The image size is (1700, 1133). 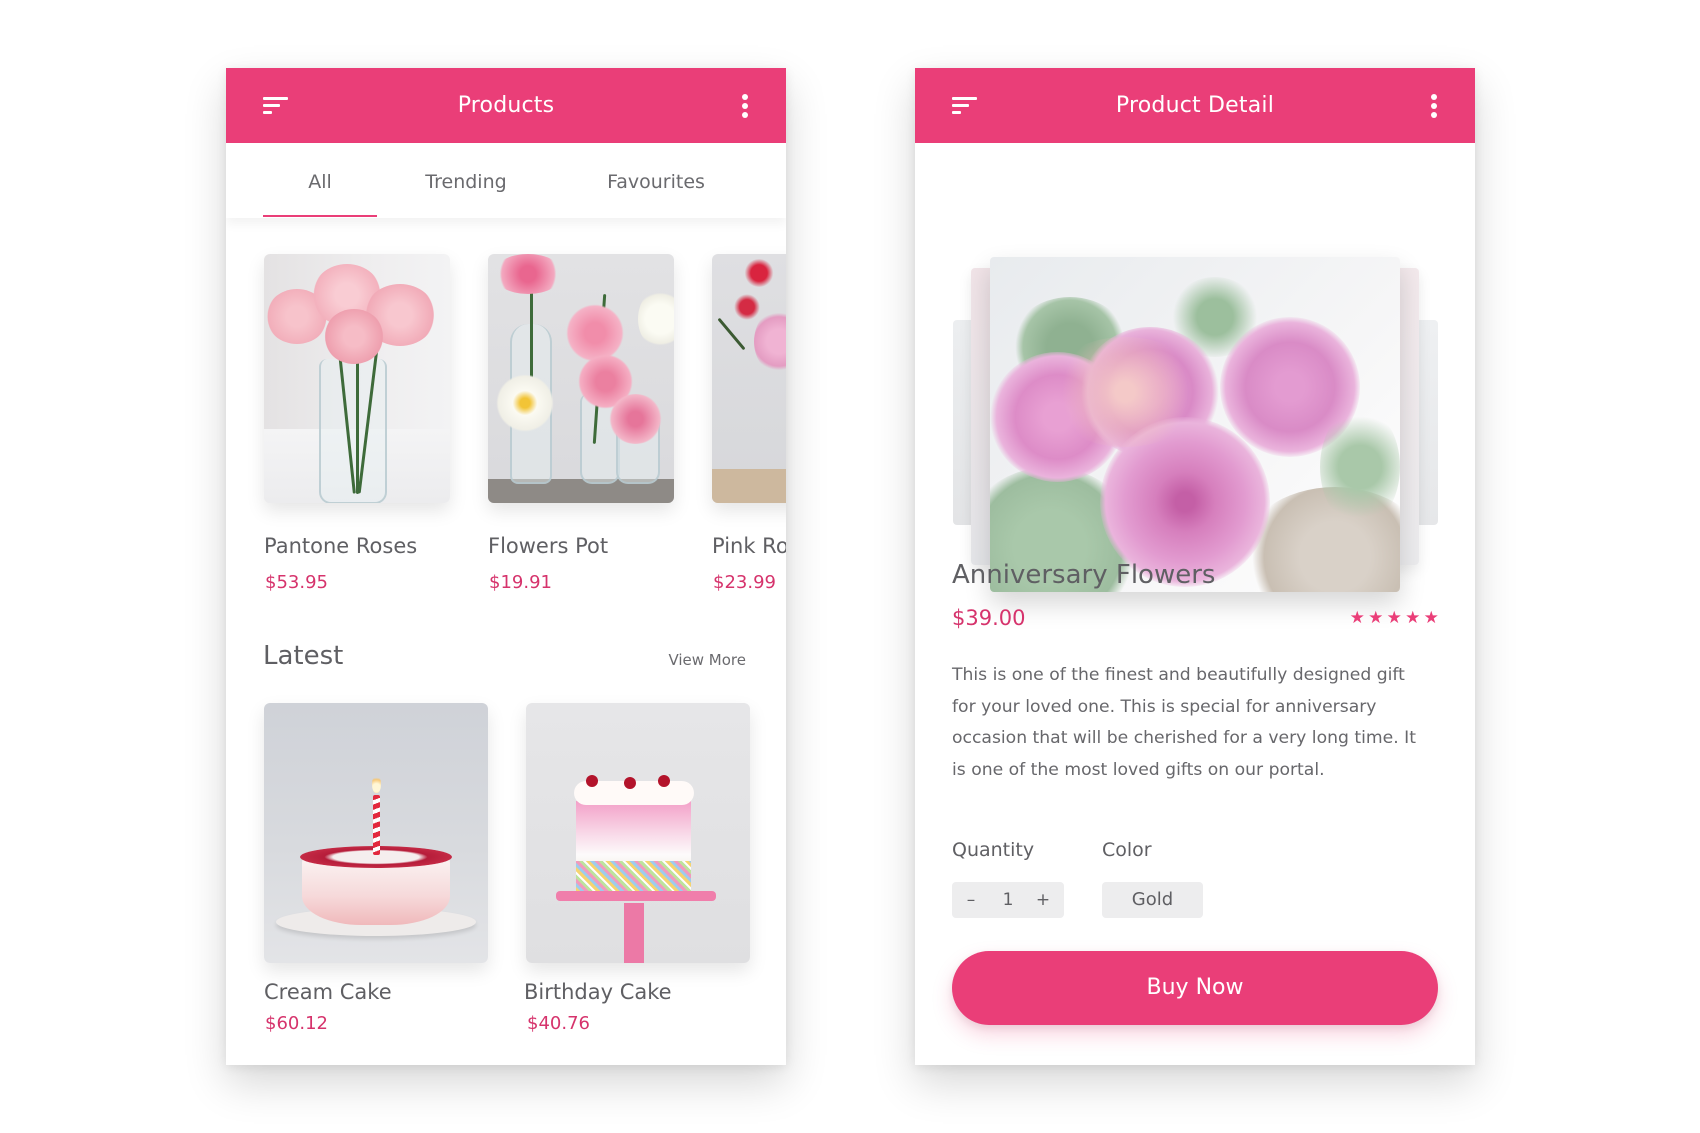 What do you see at coordinates (1195, 424) in the screenshot?
I see `product-main-image` at bounding box center [1195, 424].